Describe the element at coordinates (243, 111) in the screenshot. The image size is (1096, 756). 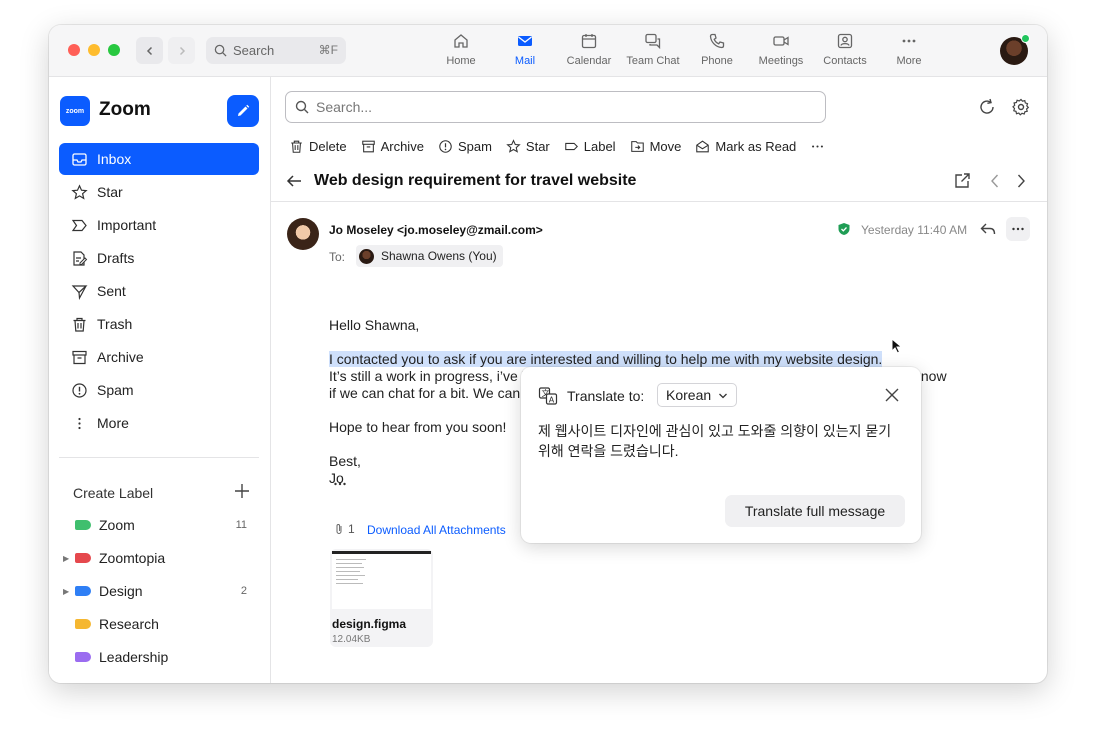
I see `compose-button` at that location.